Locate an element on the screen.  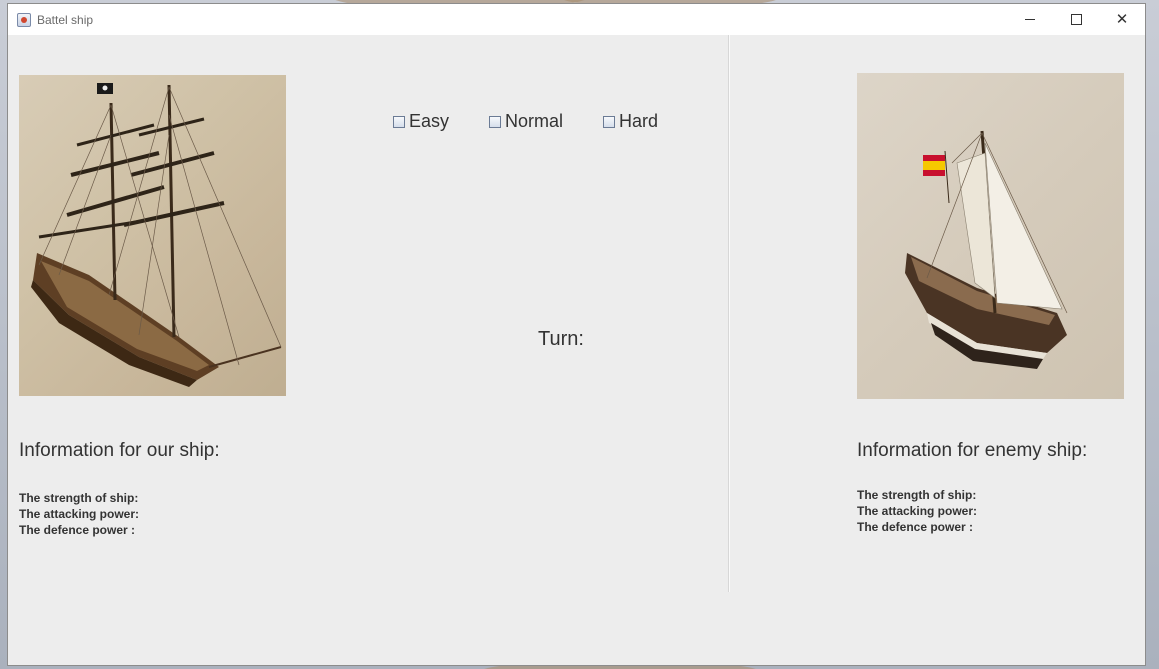
maximize-icon is located at coordinates (1076, 19).